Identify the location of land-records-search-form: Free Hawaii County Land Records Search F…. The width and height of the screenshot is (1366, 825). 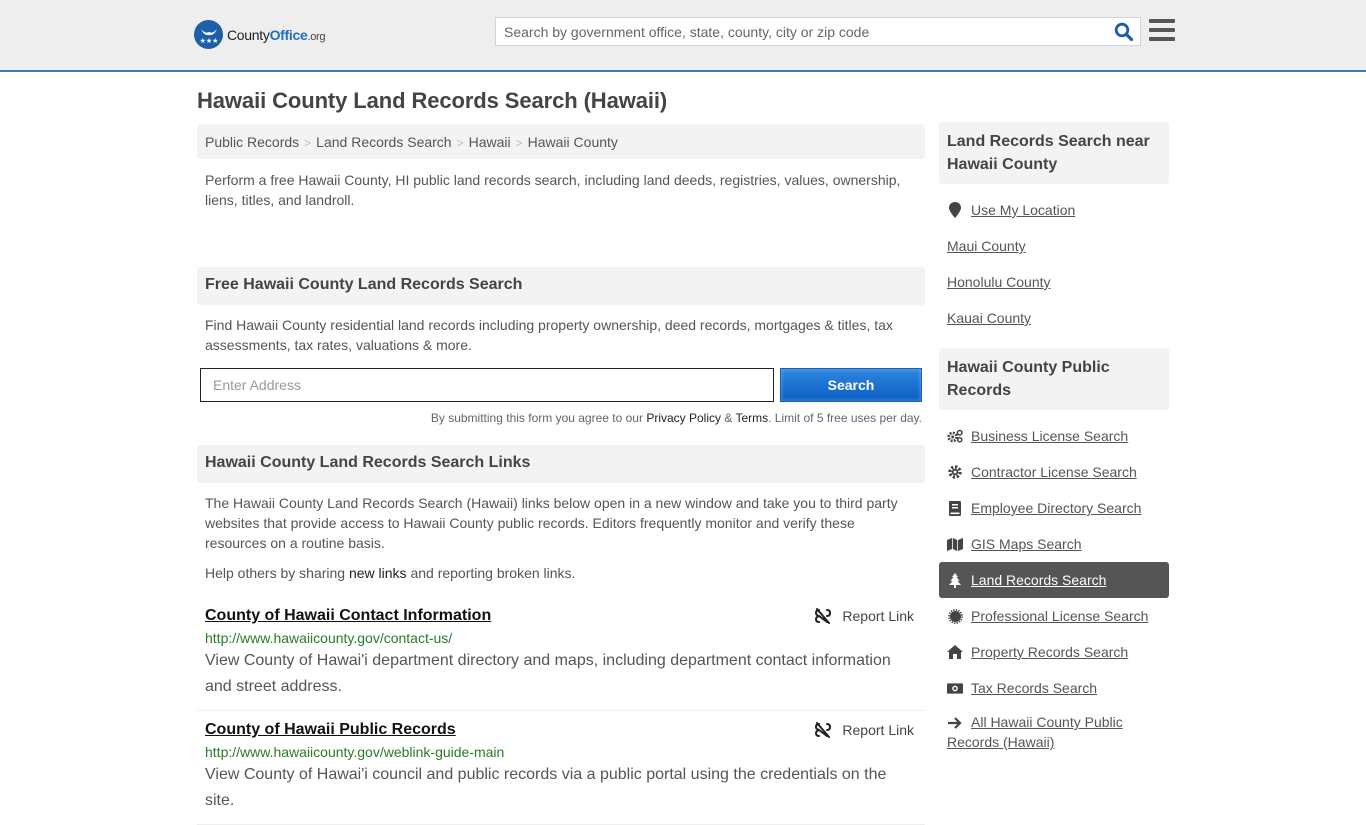
(561, 346).